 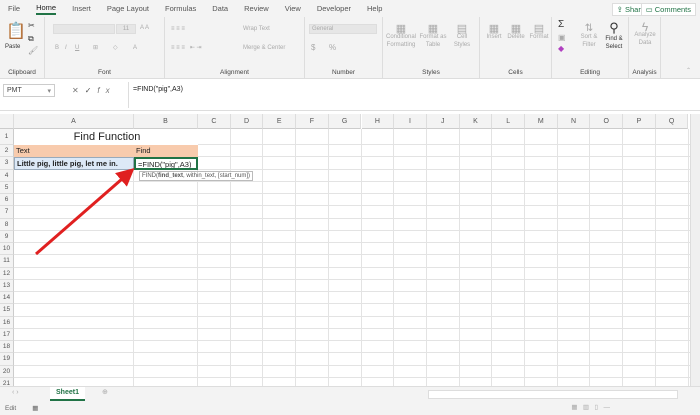 What do you see at coordinates (15, 392) in the screenshot?
I see `sheet-nav-arrows: ‹ ›` at bounding box center [15, 392].